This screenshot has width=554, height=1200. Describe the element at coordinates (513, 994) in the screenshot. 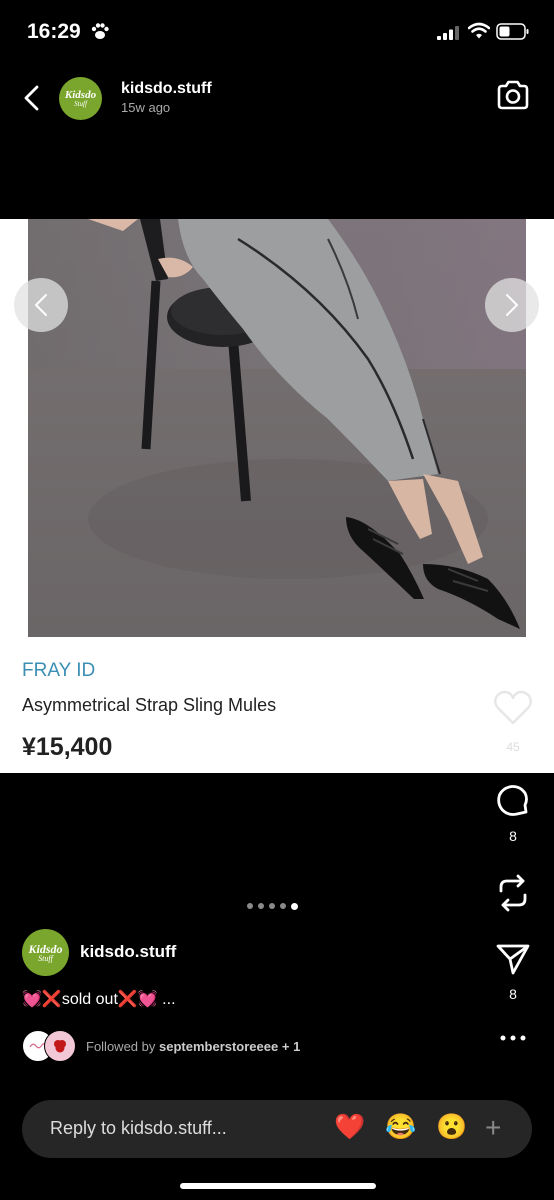

I see `send-count: 8` at that location.